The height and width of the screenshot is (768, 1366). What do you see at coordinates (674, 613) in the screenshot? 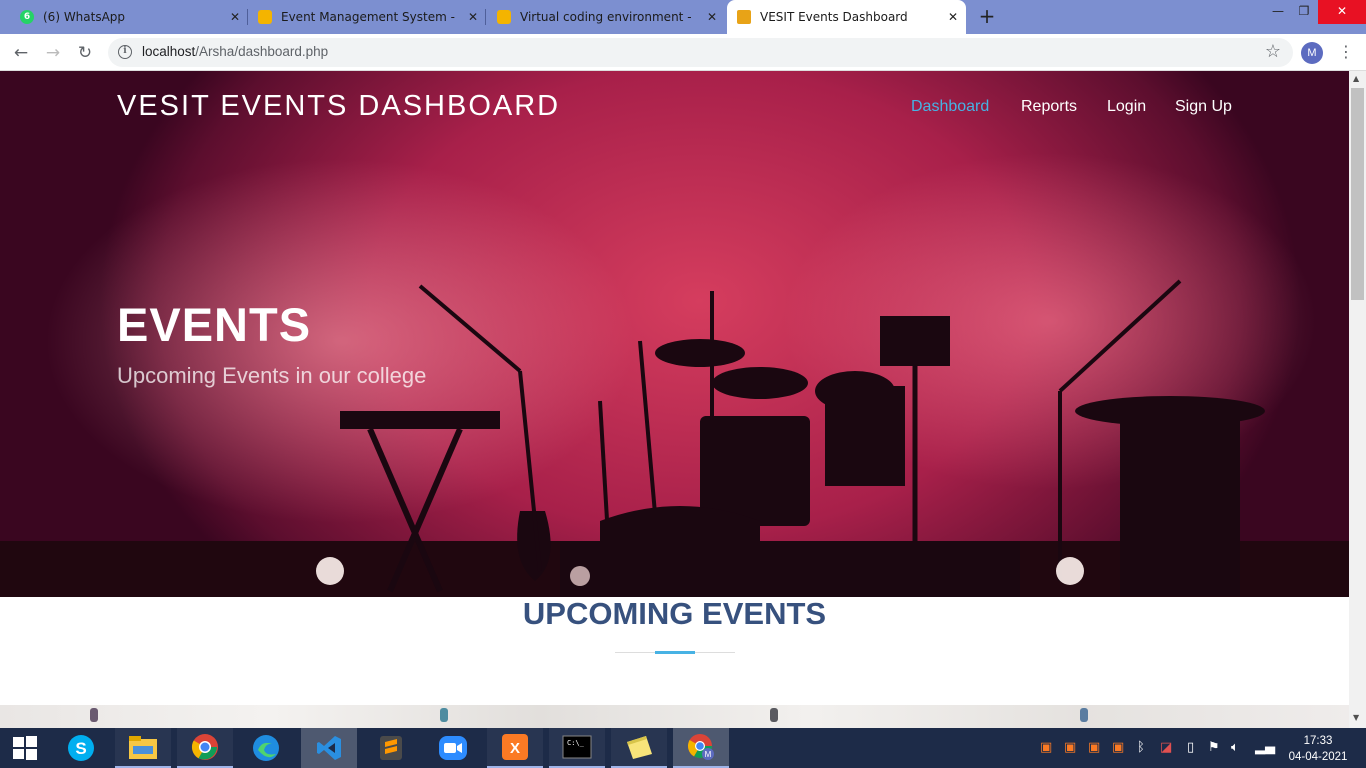
I see `section-title: UPCOMING EVENTS` at bounding box center [674, 613].